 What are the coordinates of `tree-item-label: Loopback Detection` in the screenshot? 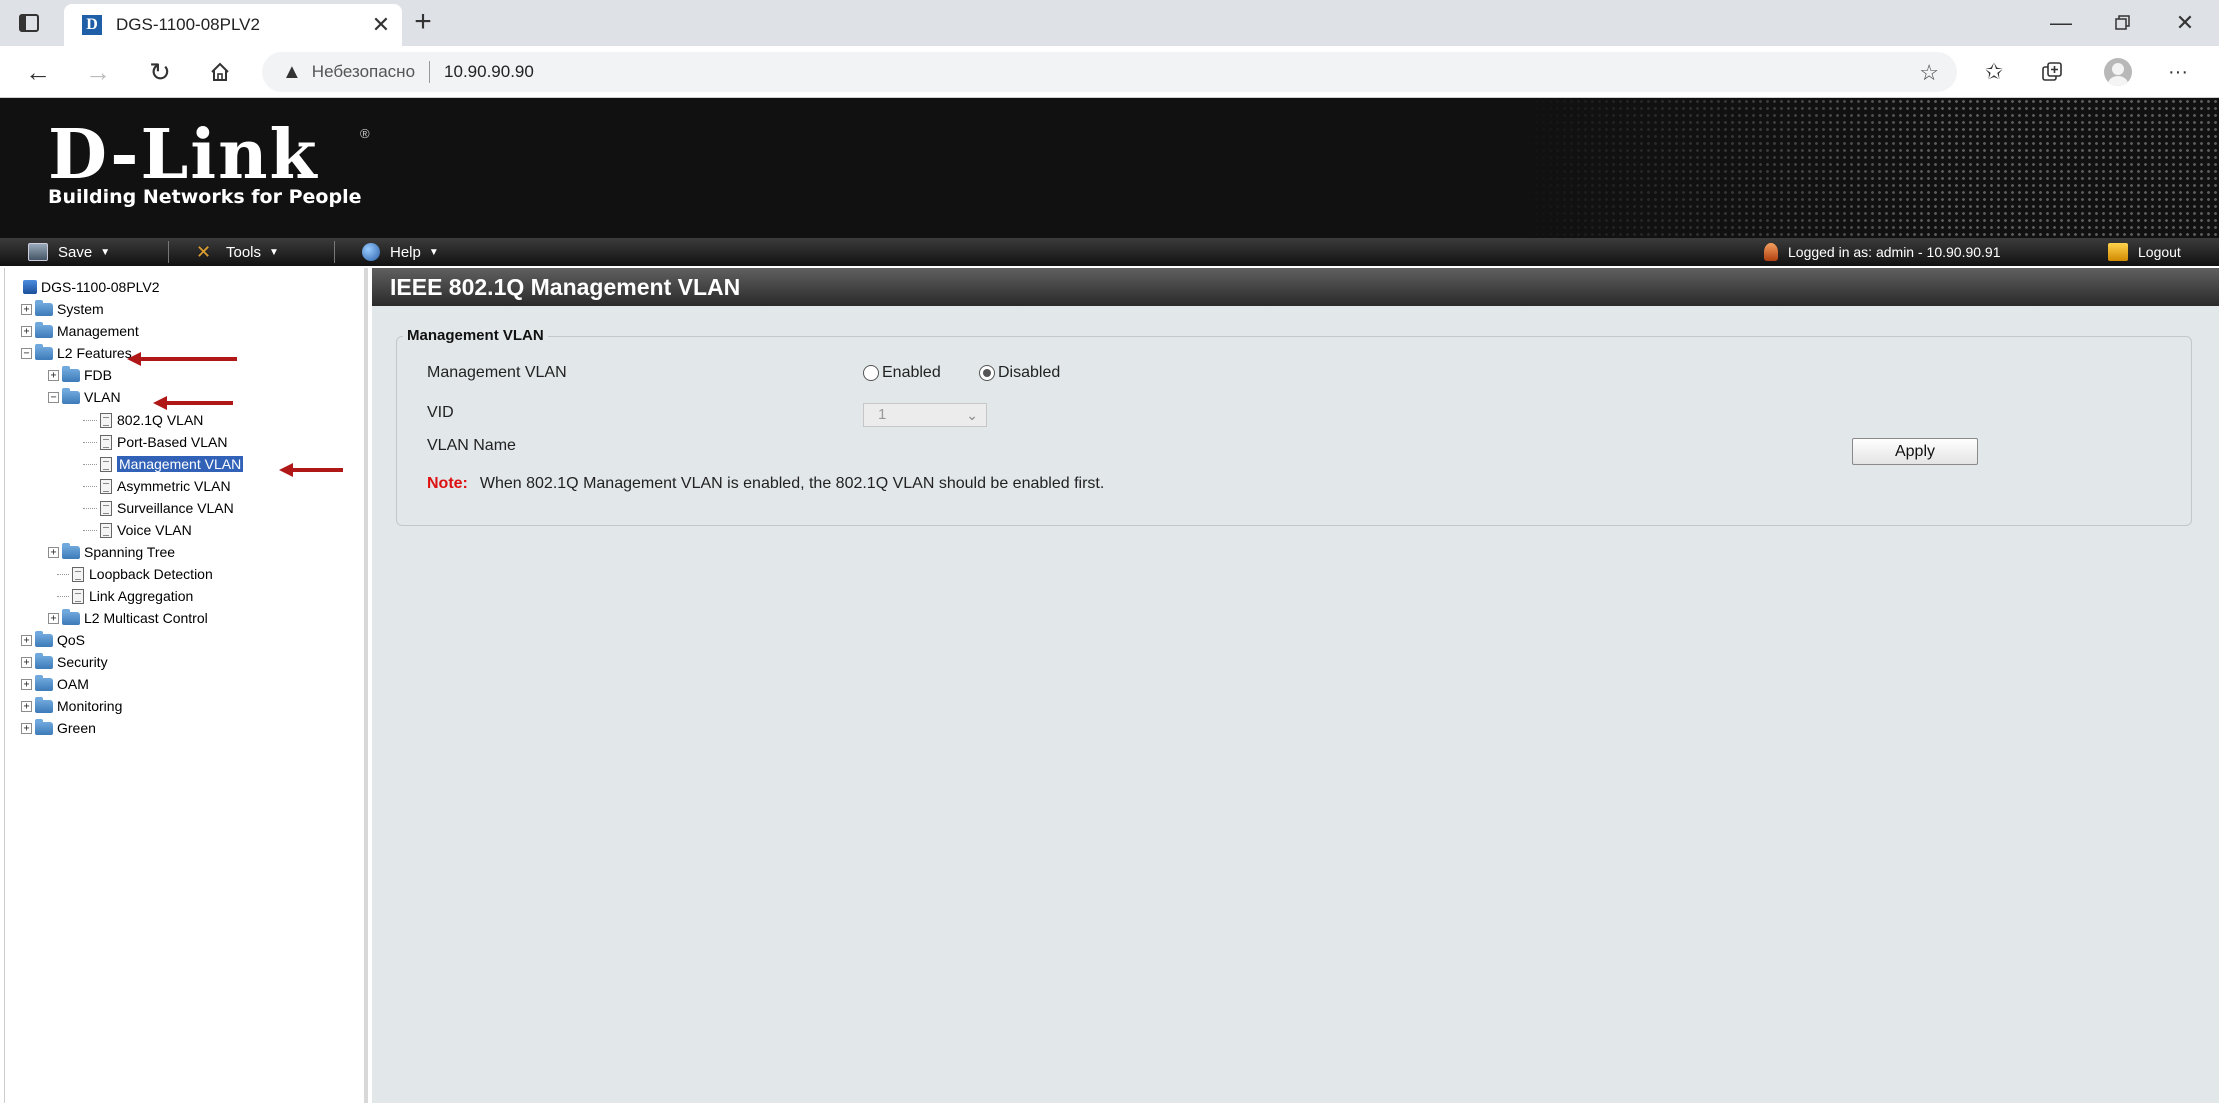 It's located at (151, 574).